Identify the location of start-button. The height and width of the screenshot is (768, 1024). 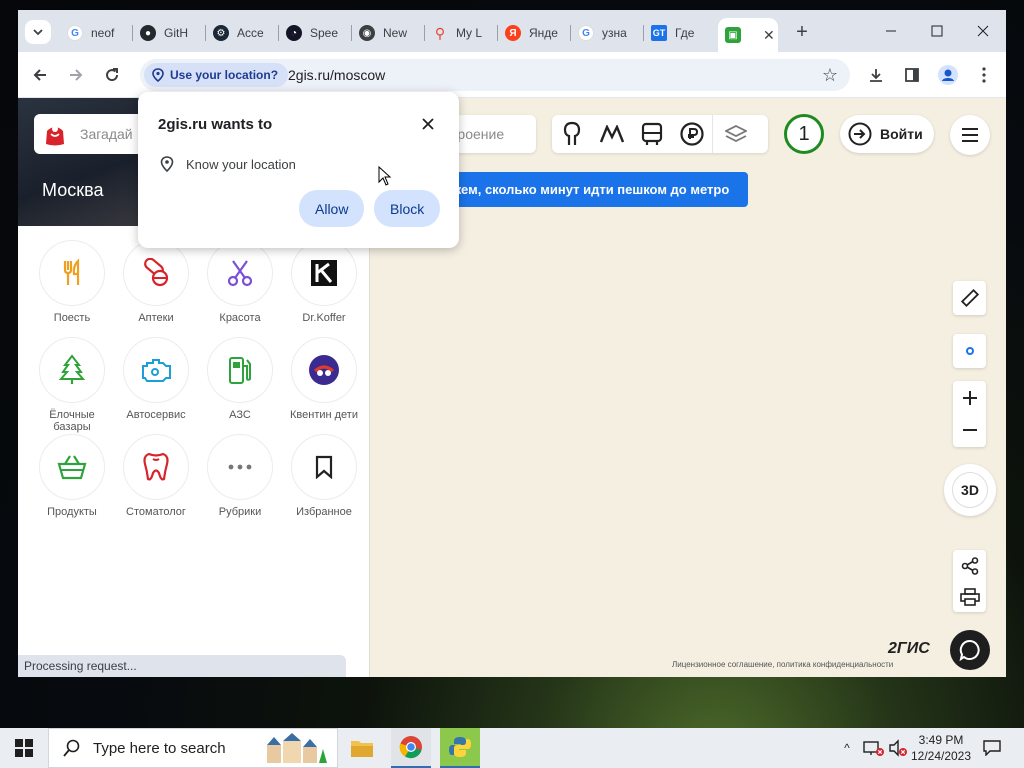
(24, 748).